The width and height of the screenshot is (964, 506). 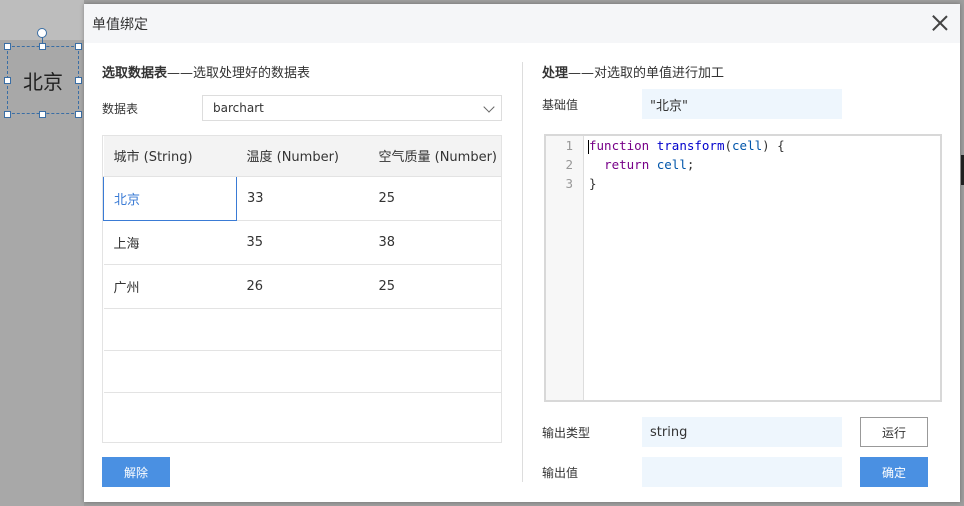 I want to click on line-number: 2, so click(x=569, y=164).